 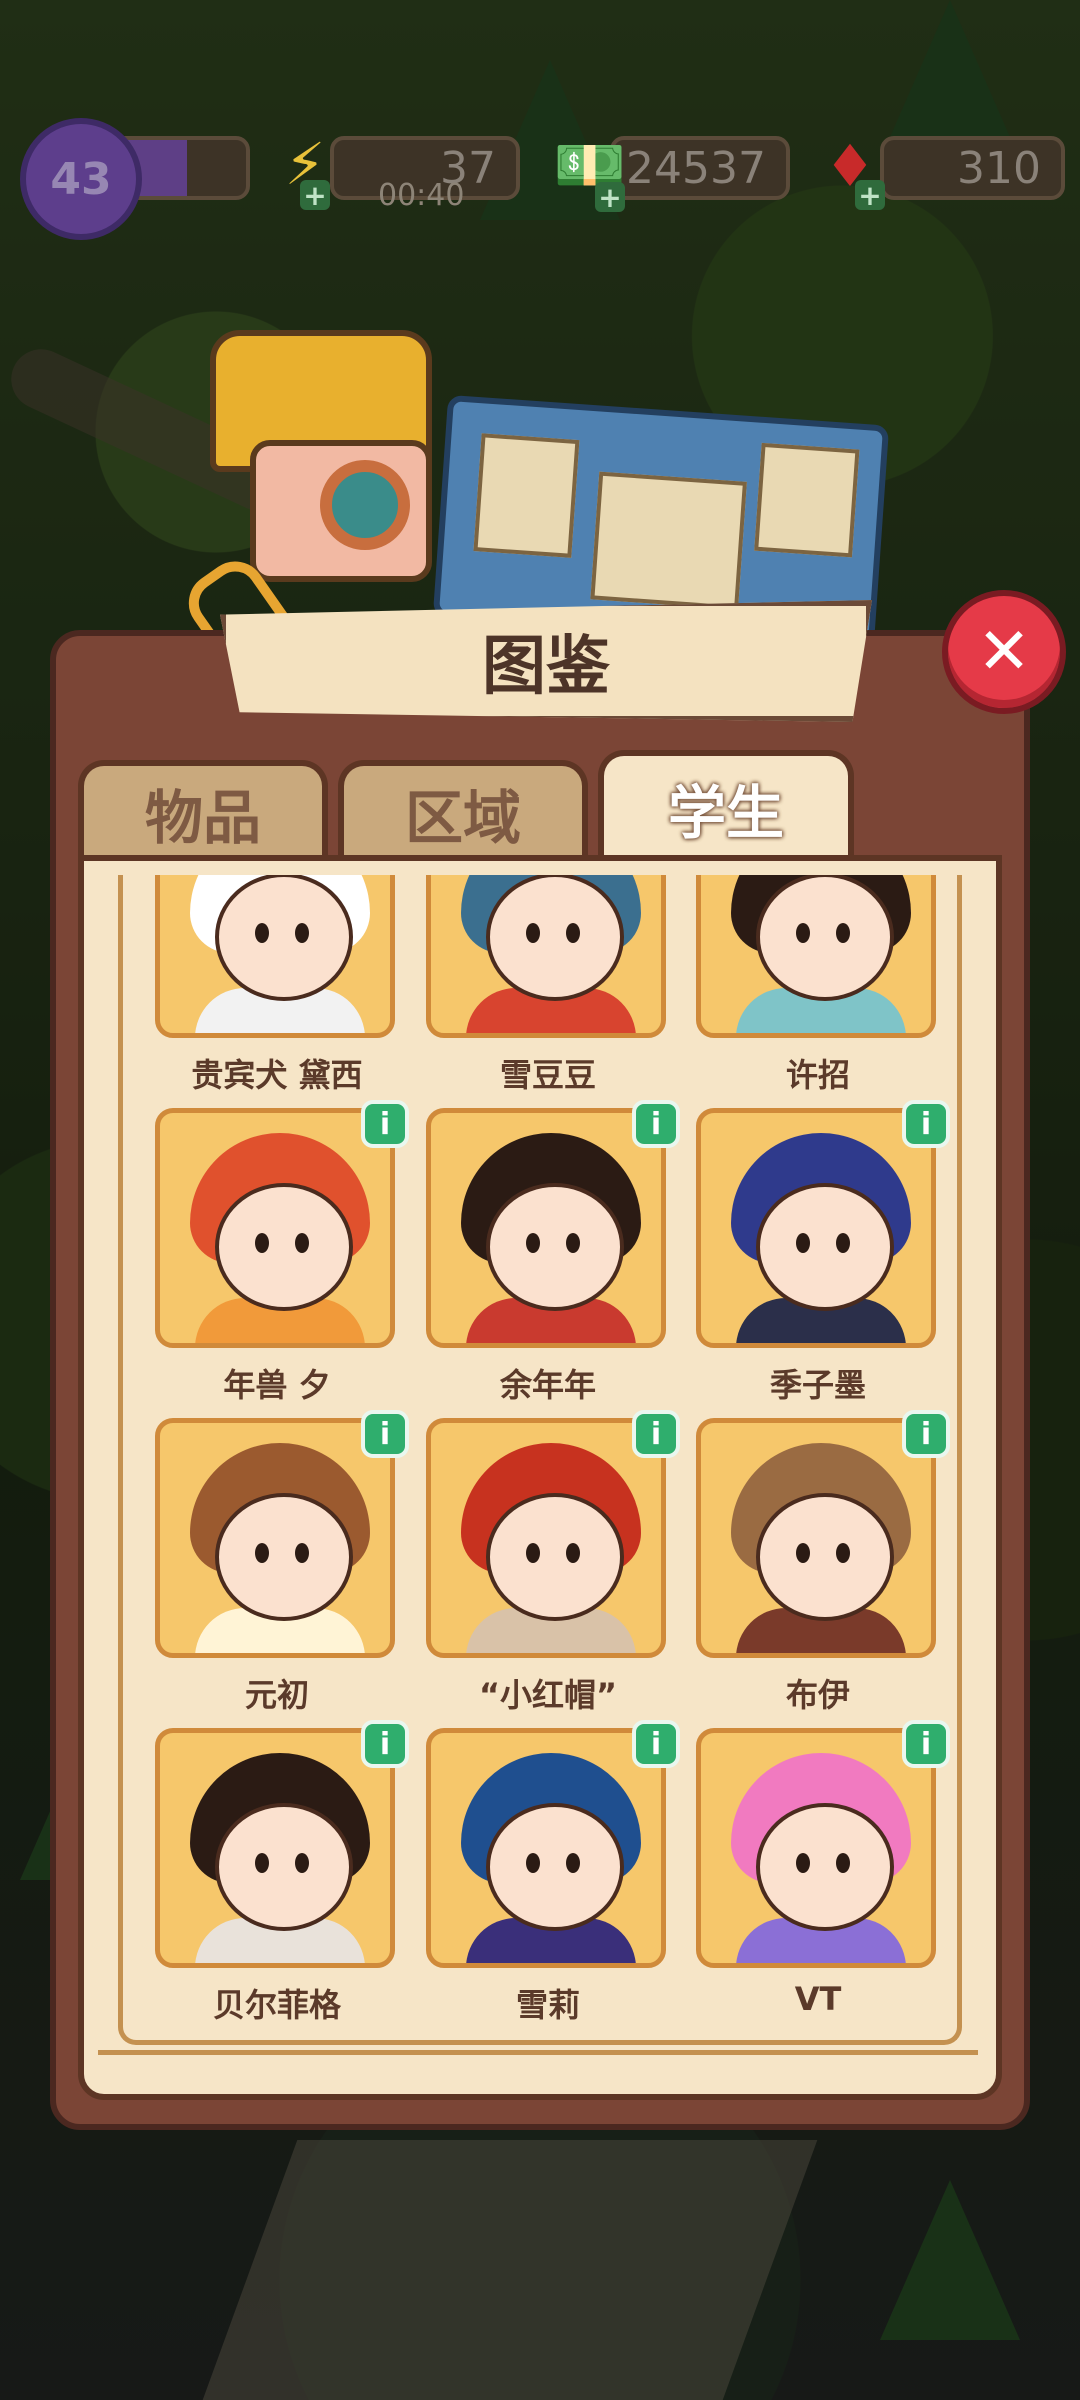 What do you see at coordinates (818, 1999) in the screenshot?
I see `student-name: VT` at bounding box center [818, 1999].